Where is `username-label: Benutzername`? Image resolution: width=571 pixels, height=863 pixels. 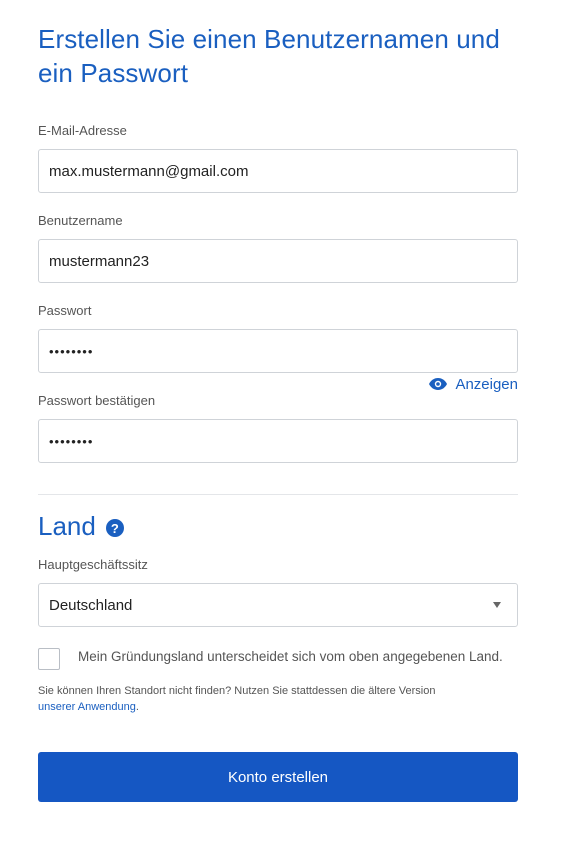
username-label: Benutzername is located at coordinates (80, 220).